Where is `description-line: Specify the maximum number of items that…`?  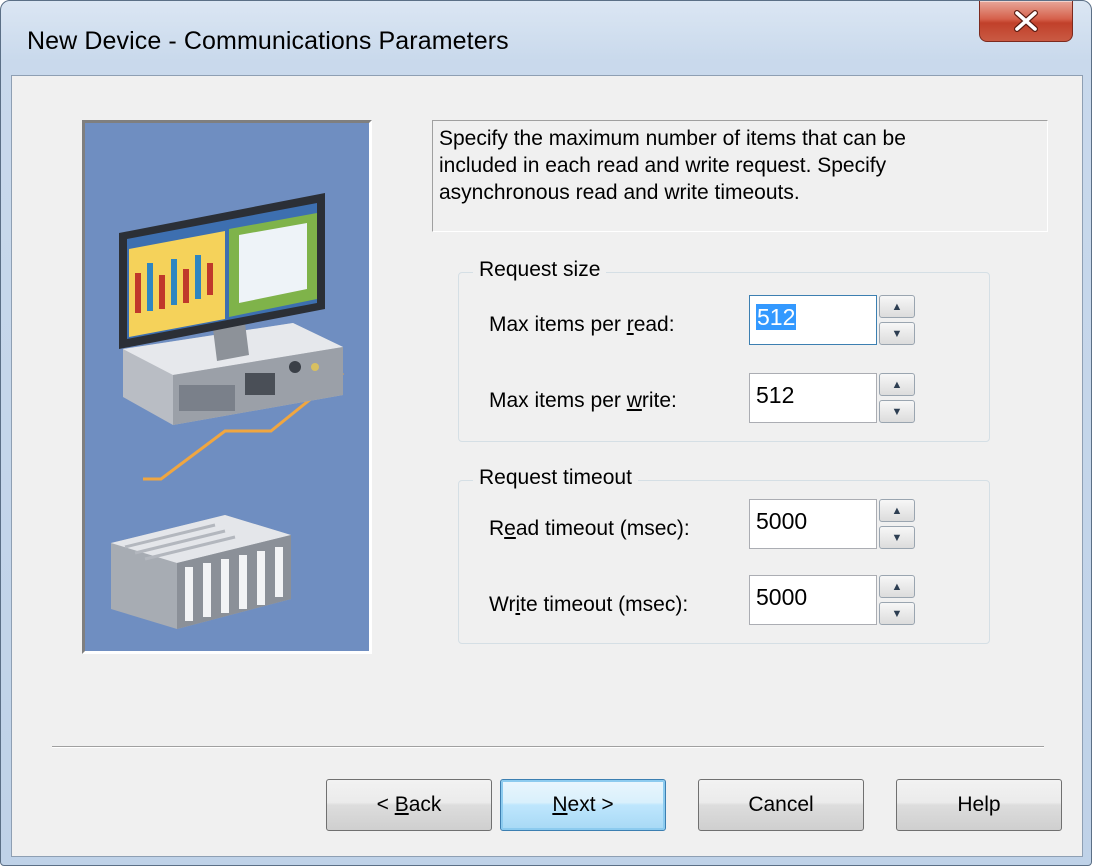
description-line: Specify the maximum number of items that… is located at coordinates (672, 138).